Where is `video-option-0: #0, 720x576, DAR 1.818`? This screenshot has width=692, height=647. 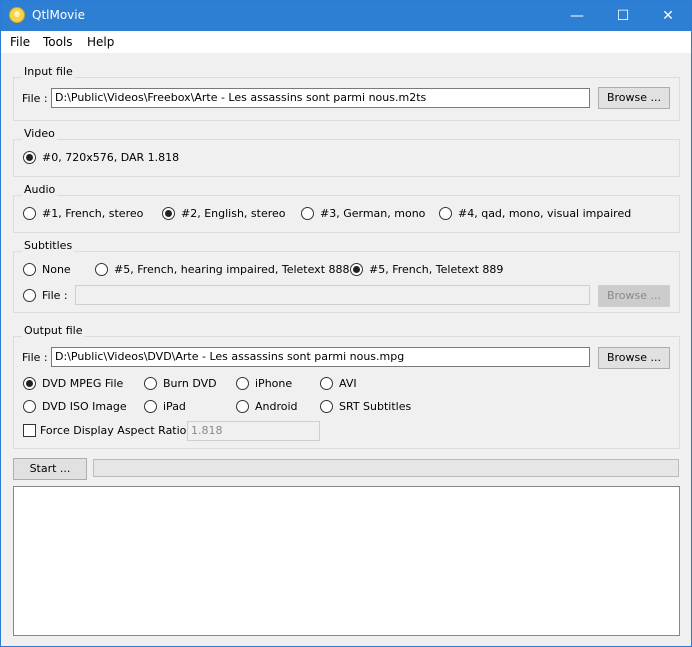 video-option-0: #0, 720x576, DAR 1.818 is located at coordinates (110, 157).